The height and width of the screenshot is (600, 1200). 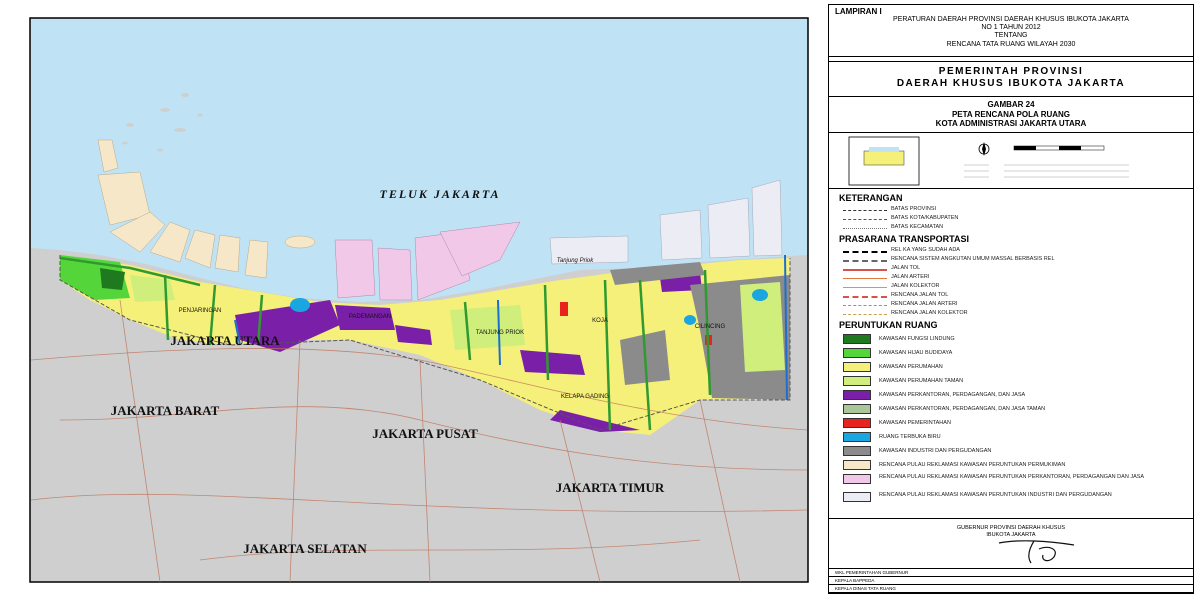 I want to click on legend-text: KAWASAN PEMERINTAHAN, so click(x=915, y=423).